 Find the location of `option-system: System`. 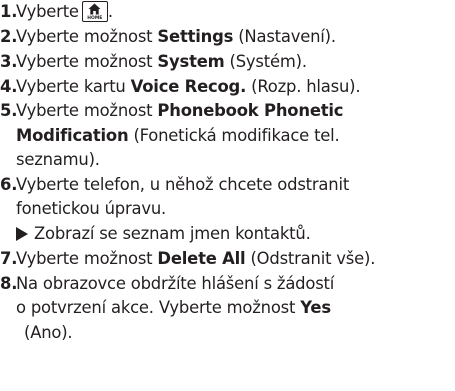

option-system: System is located at coordinates (191, 61).